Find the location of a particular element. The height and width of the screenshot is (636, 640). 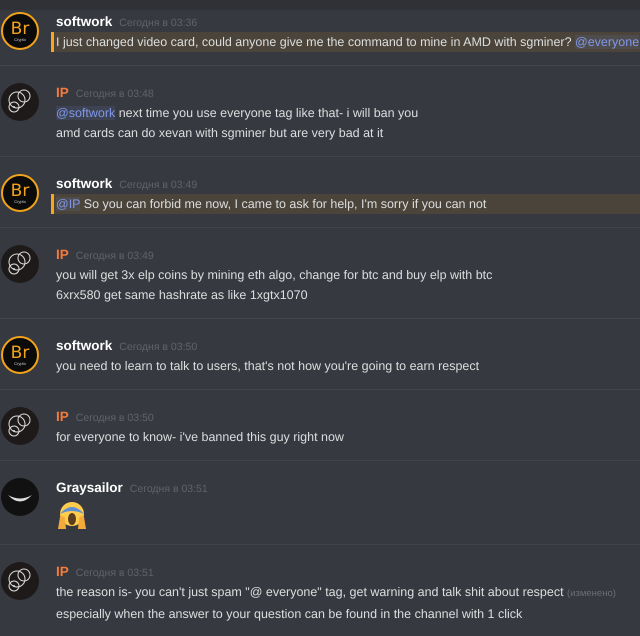

message-text: @softwork next time you use everyone tag like that- i will ban you is located at coordinates (238, 113).